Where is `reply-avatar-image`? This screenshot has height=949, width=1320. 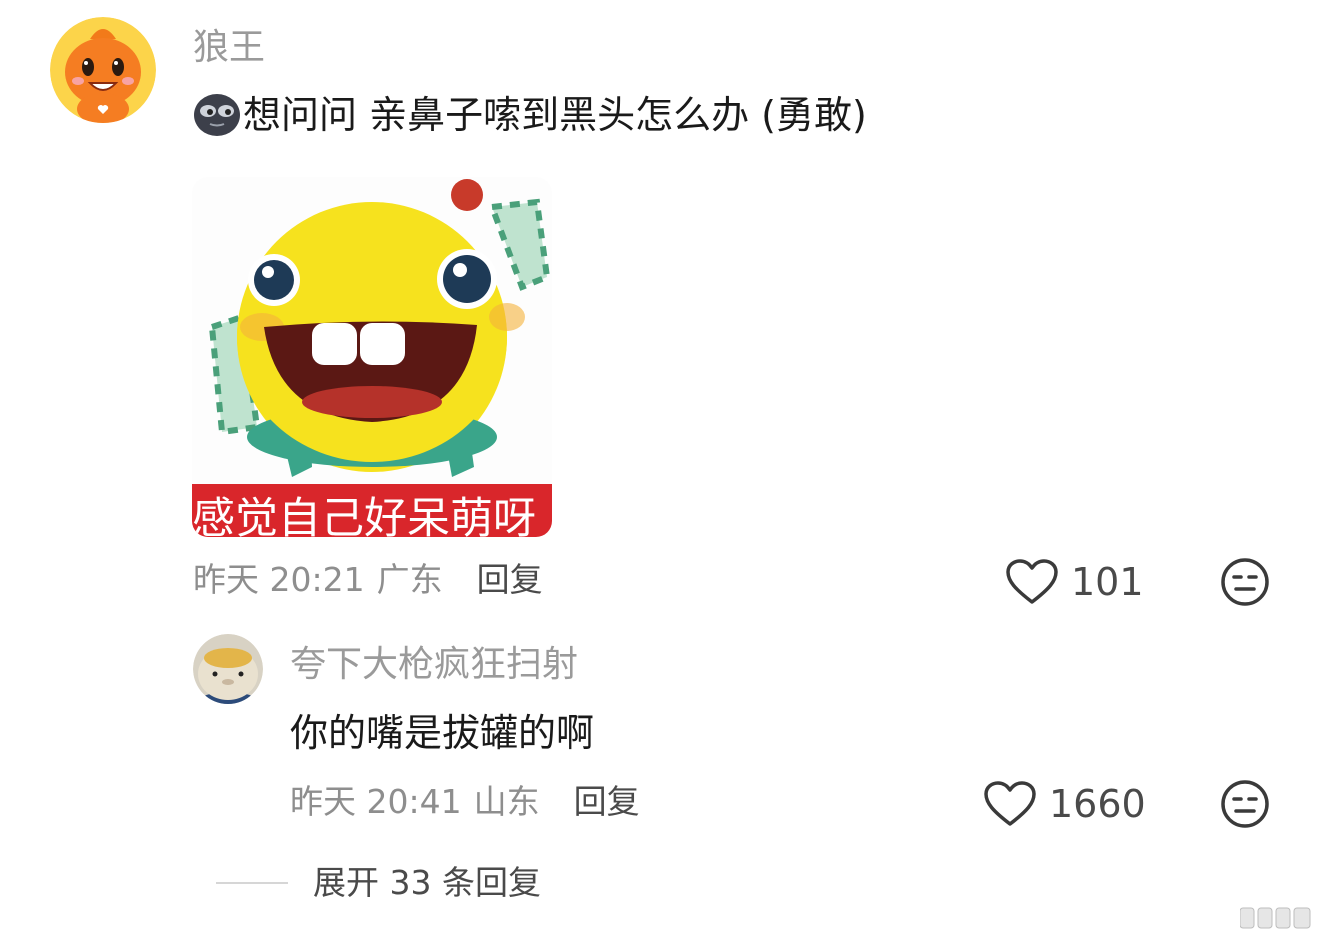 reply-avatar-image is located at coordinates (228, 669).